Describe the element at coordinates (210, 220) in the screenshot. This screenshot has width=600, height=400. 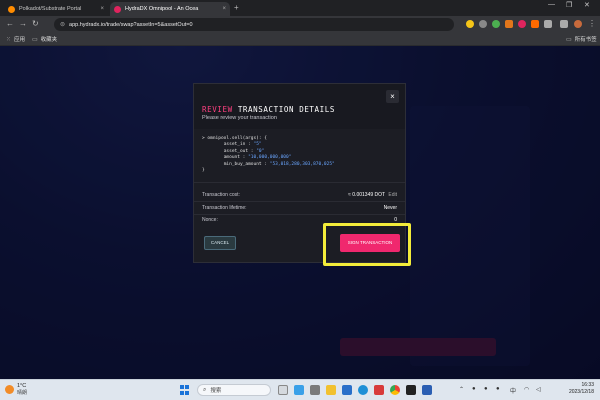
I see `detail-label: Nonce:` at that location.